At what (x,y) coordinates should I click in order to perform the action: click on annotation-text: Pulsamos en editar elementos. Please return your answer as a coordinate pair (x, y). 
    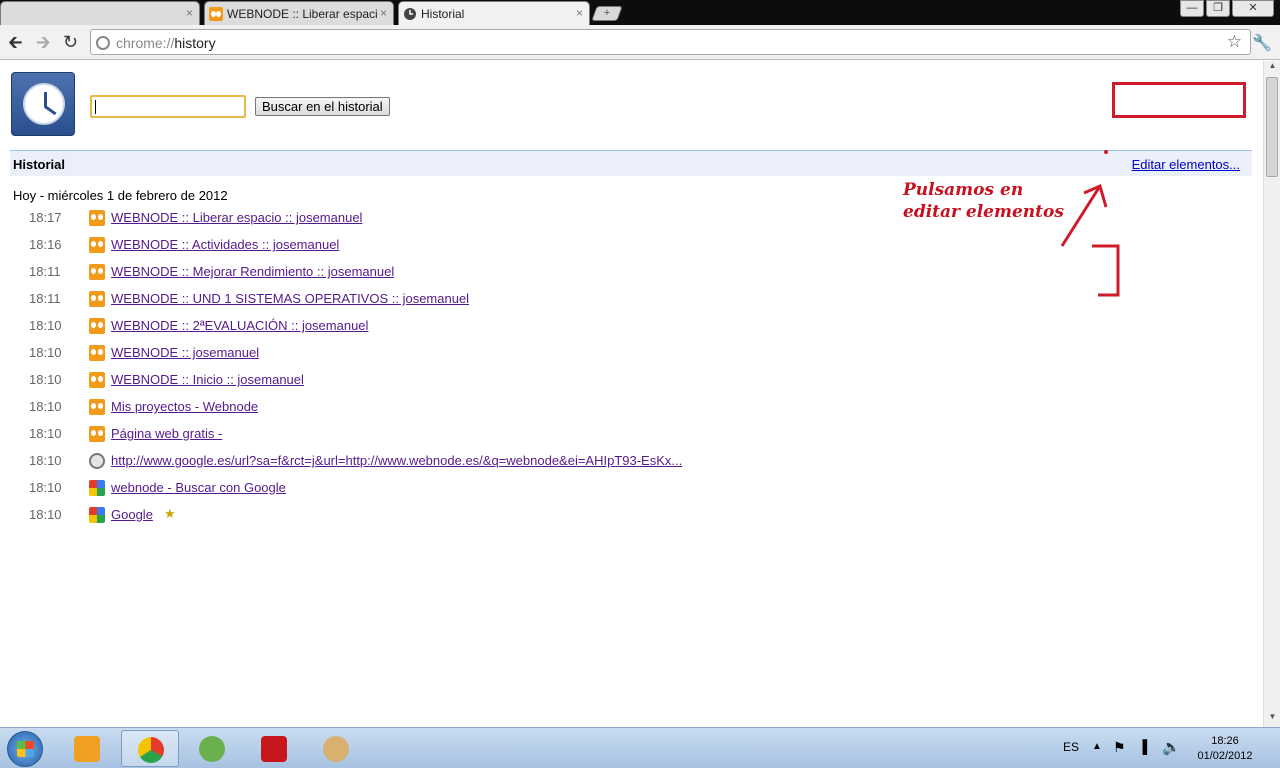
    Looking at the image, I should click on (983, 201).